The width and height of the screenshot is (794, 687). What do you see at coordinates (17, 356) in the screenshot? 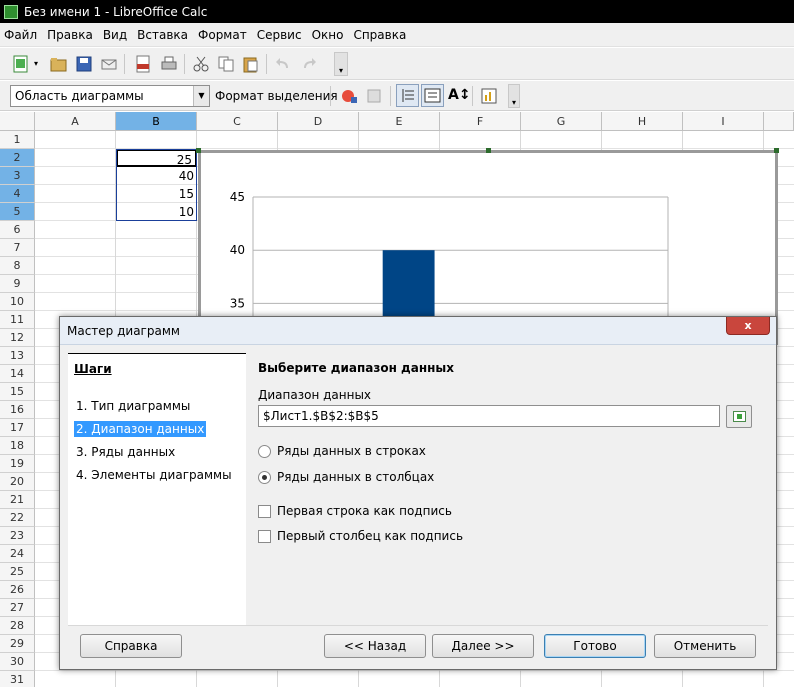
I see `row-header: 13` at bounding box center [17, 356].